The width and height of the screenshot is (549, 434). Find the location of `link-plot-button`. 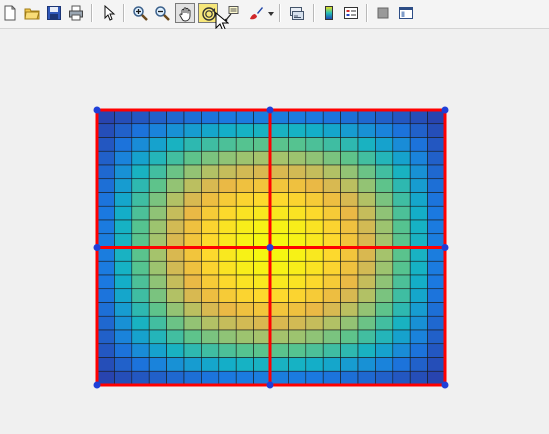

link-plot-button is located at coordinates (297, 13).